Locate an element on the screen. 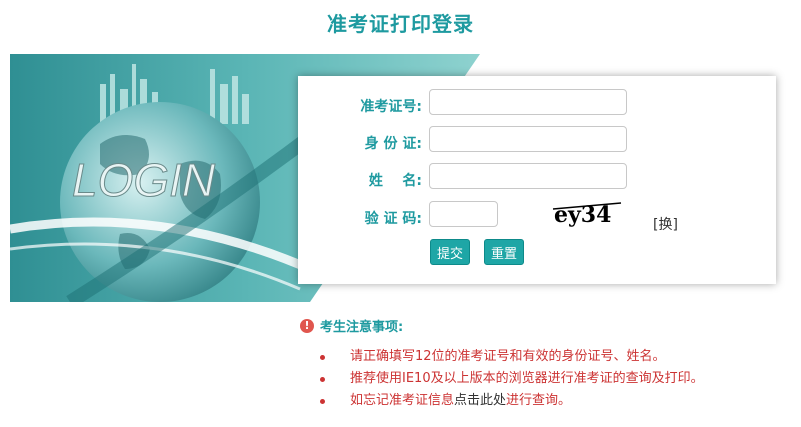 This screenshot has height=427, width=801. captcha-image: ey34 is located at coordinates (587, 214).